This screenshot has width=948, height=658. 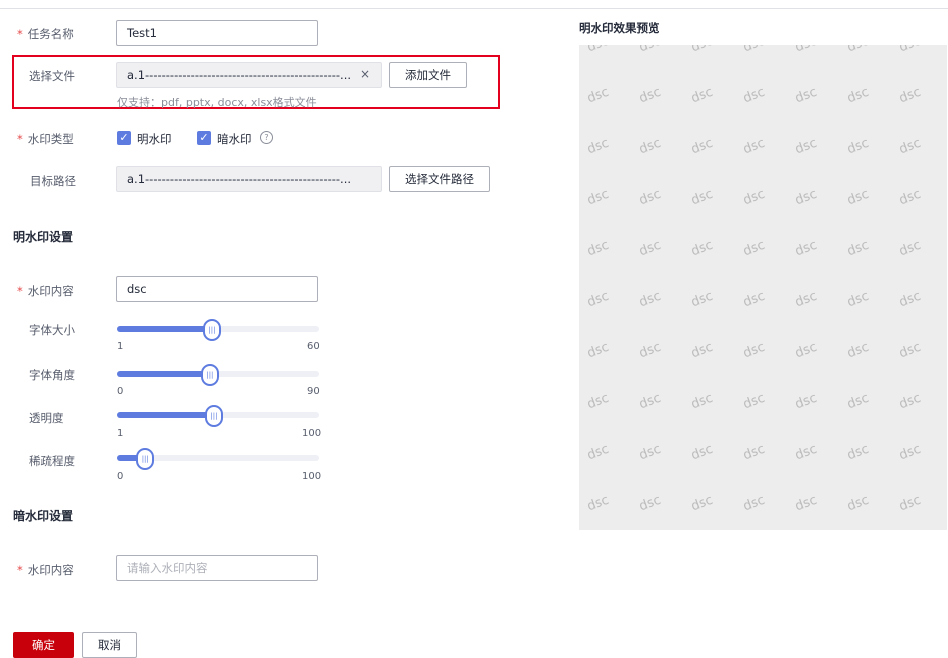 I want to click on hidden-watermark-settings-title: 暗水印设置, so click(x=43, y=516).